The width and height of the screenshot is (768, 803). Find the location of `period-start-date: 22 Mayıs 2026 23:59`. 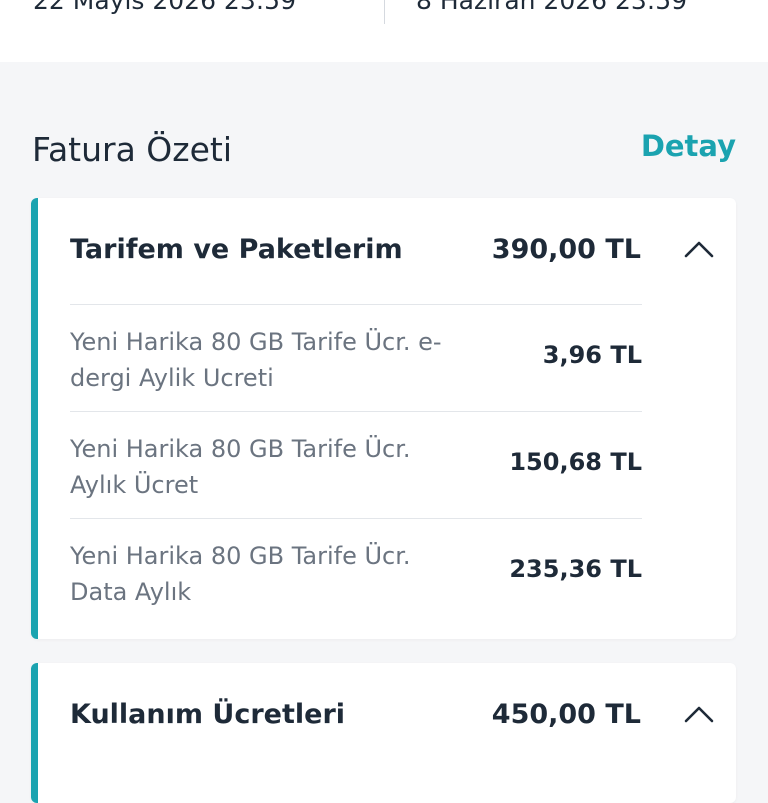

period-start-date: 22 Mayıs 2026 23:59 is located at coordinates (164, 7).